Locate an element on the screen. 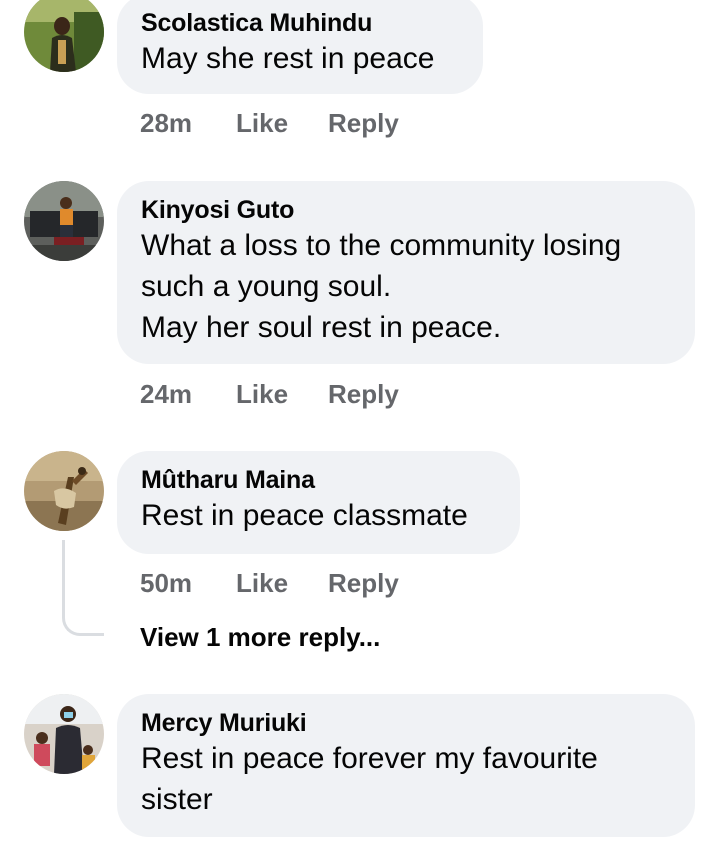  comment-bubble: Mûtharu Maina Rest in peace classmate is located at coordinates (318, 502).